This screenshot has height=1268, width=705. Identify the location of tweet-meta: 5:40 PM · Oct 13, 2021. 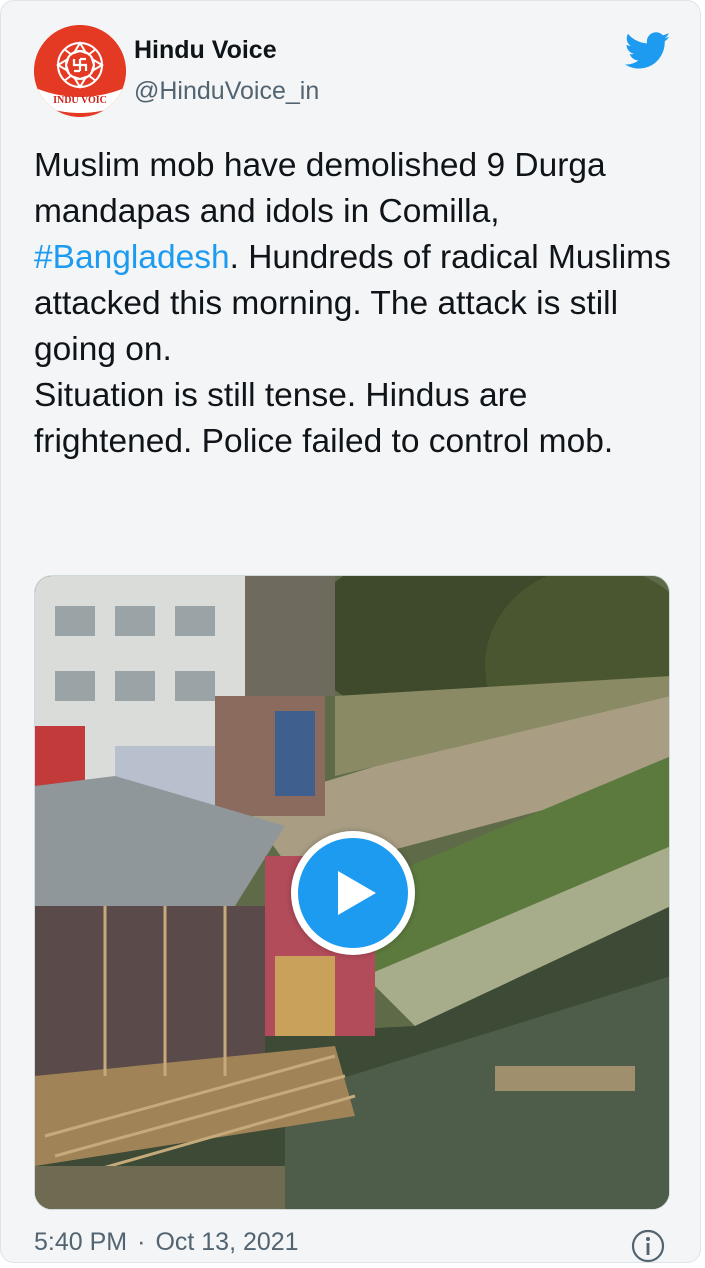
(166, 1242).